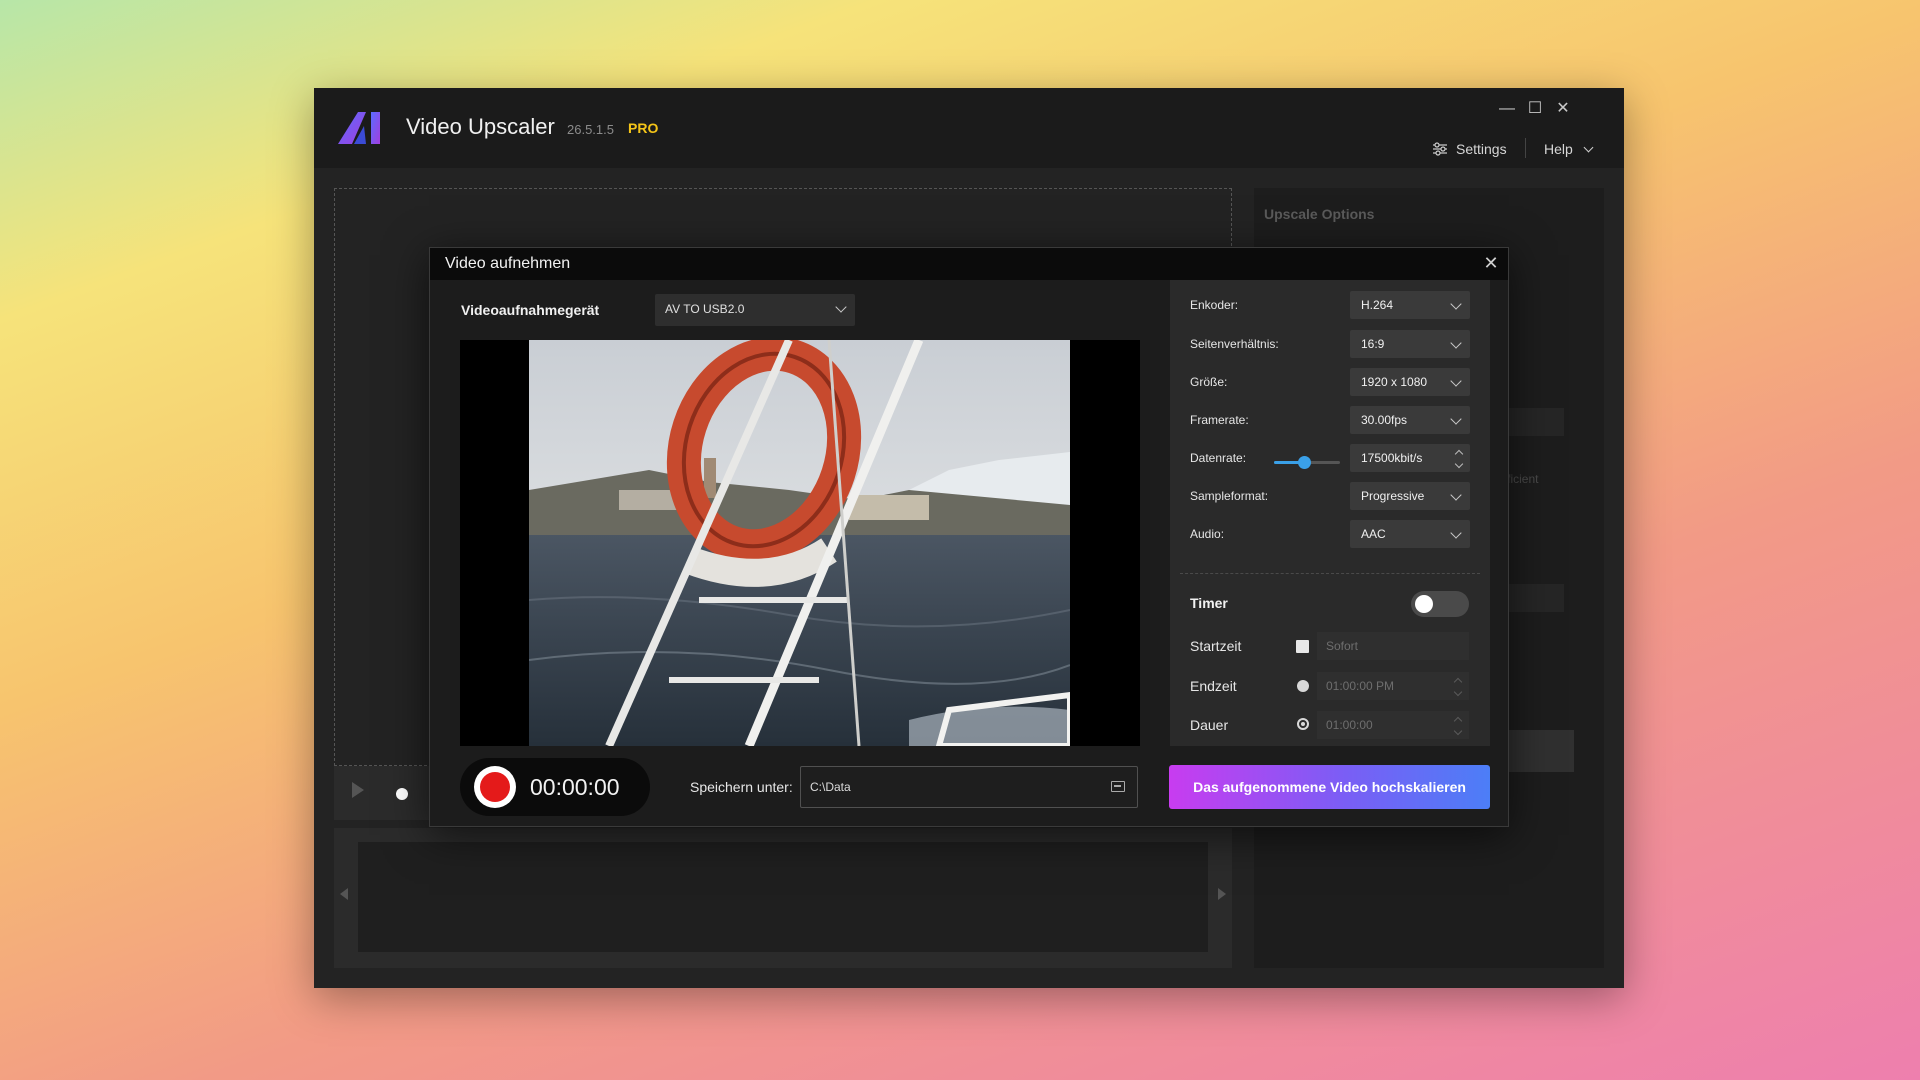 The image size is (1920, 1080). I want to click on audio-select: AAC, so click(1410, 534).